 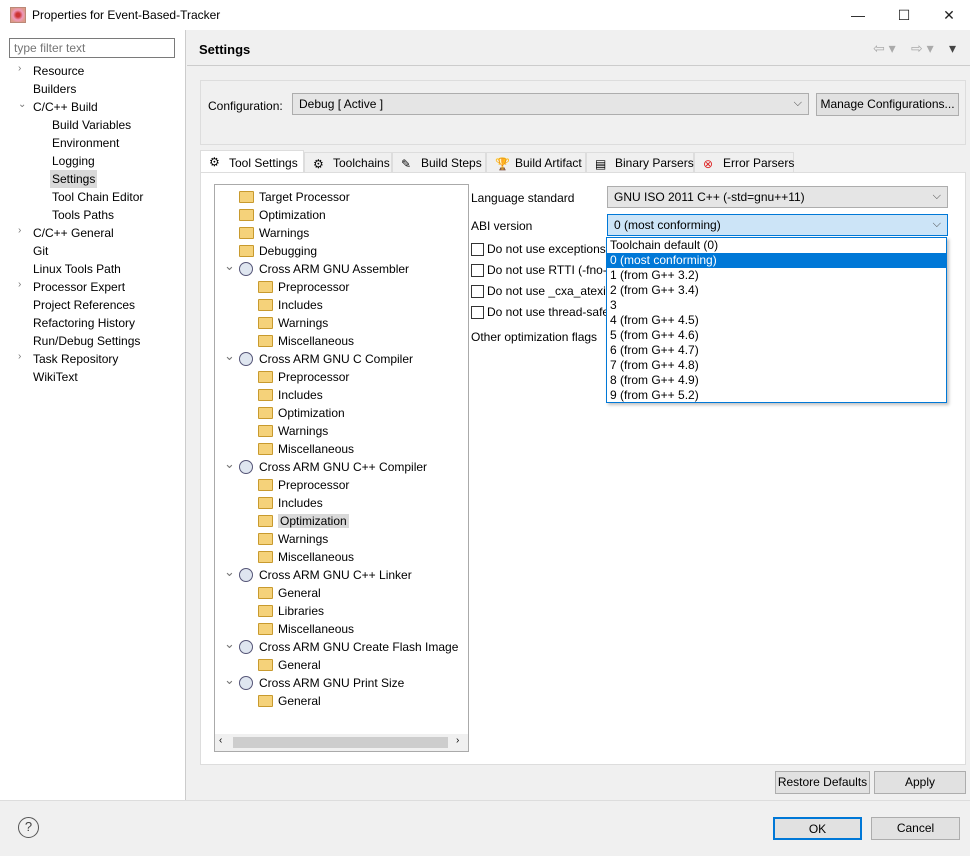 What do you see at coordinates (536, 162) in the screenshot?
I see `tab-build-artifact: 🏆 Build Artifact` at bounding box center [536, 162].